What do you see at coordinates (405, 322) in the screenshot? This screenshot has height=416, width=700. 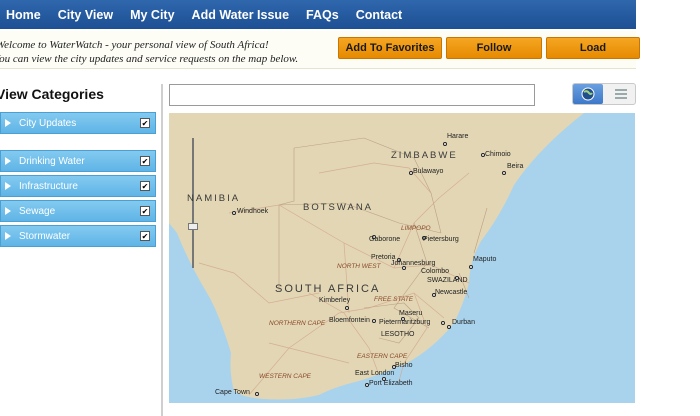 I see `map-city-pietermaritzburg: Pietermaritzburg` at bounding box center [405, 322].